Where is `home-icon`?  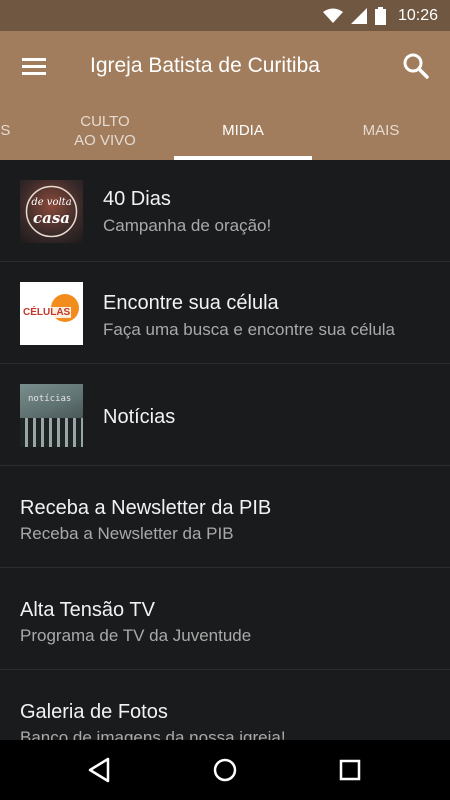
home-icon is located at coordinates (225, 770).